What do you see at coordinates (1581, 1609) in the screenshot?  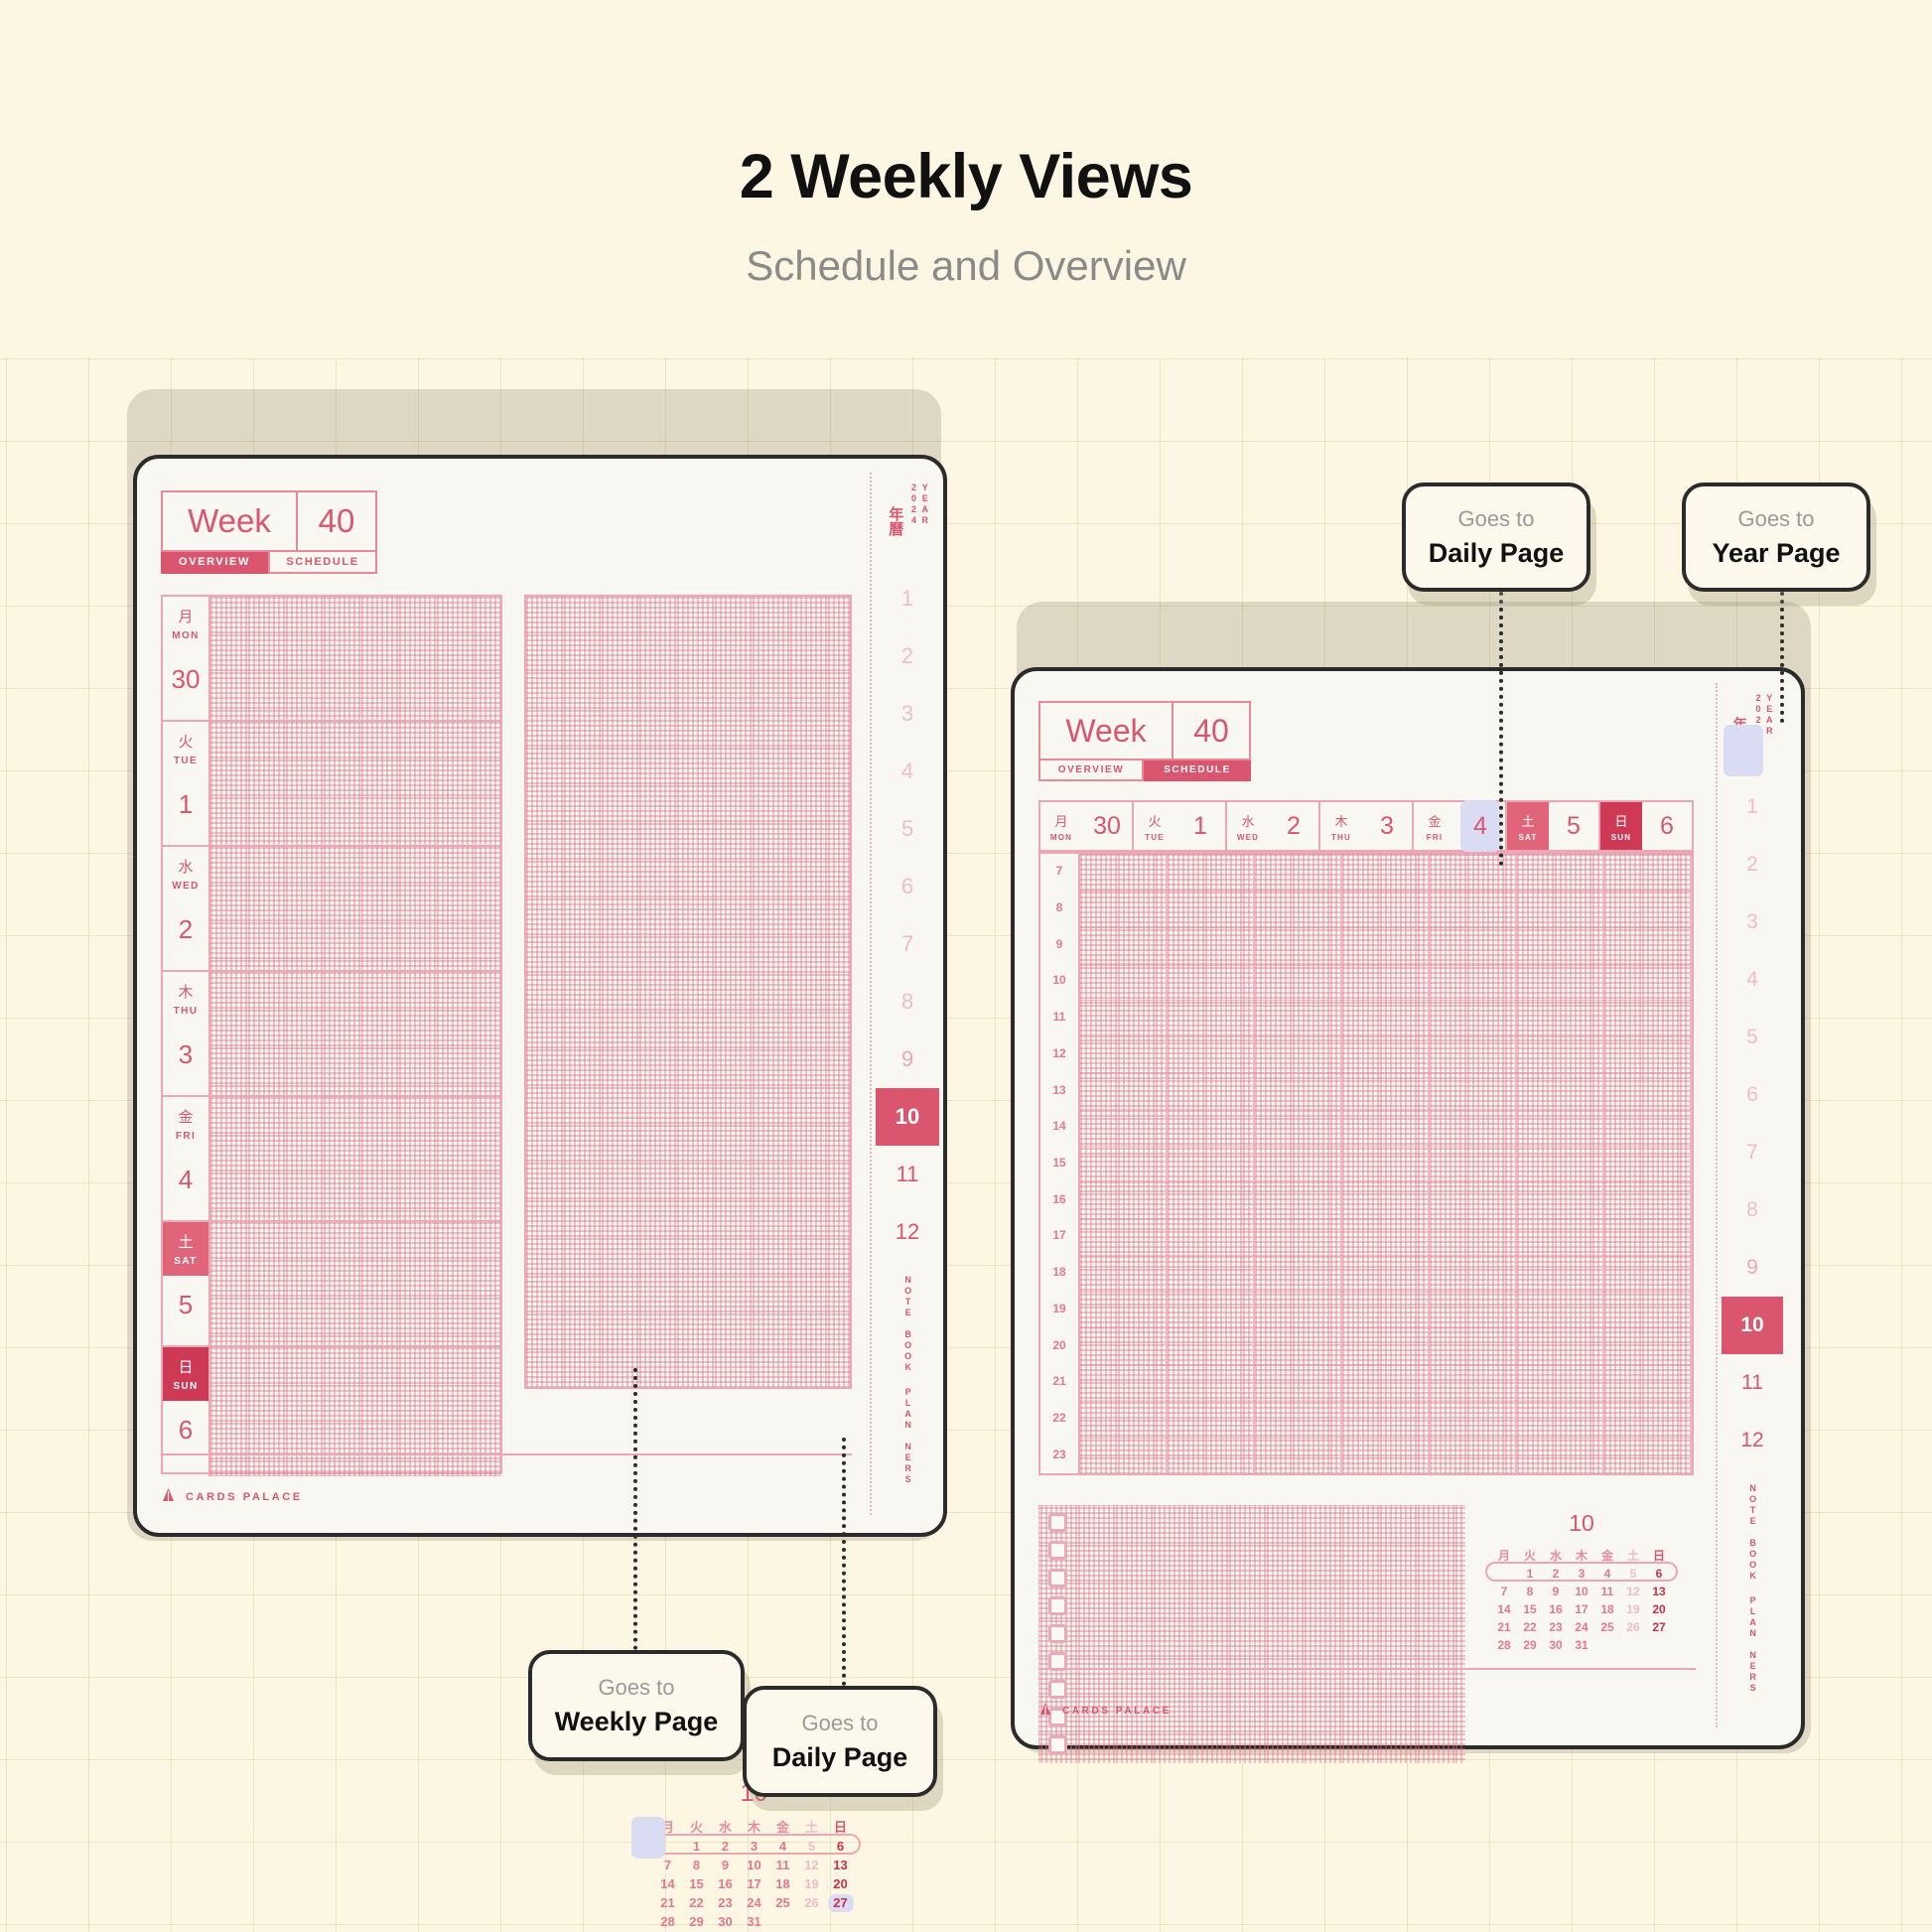 I see `mini-calendar-day-17: 17` at bounding box center [1581, 1609].